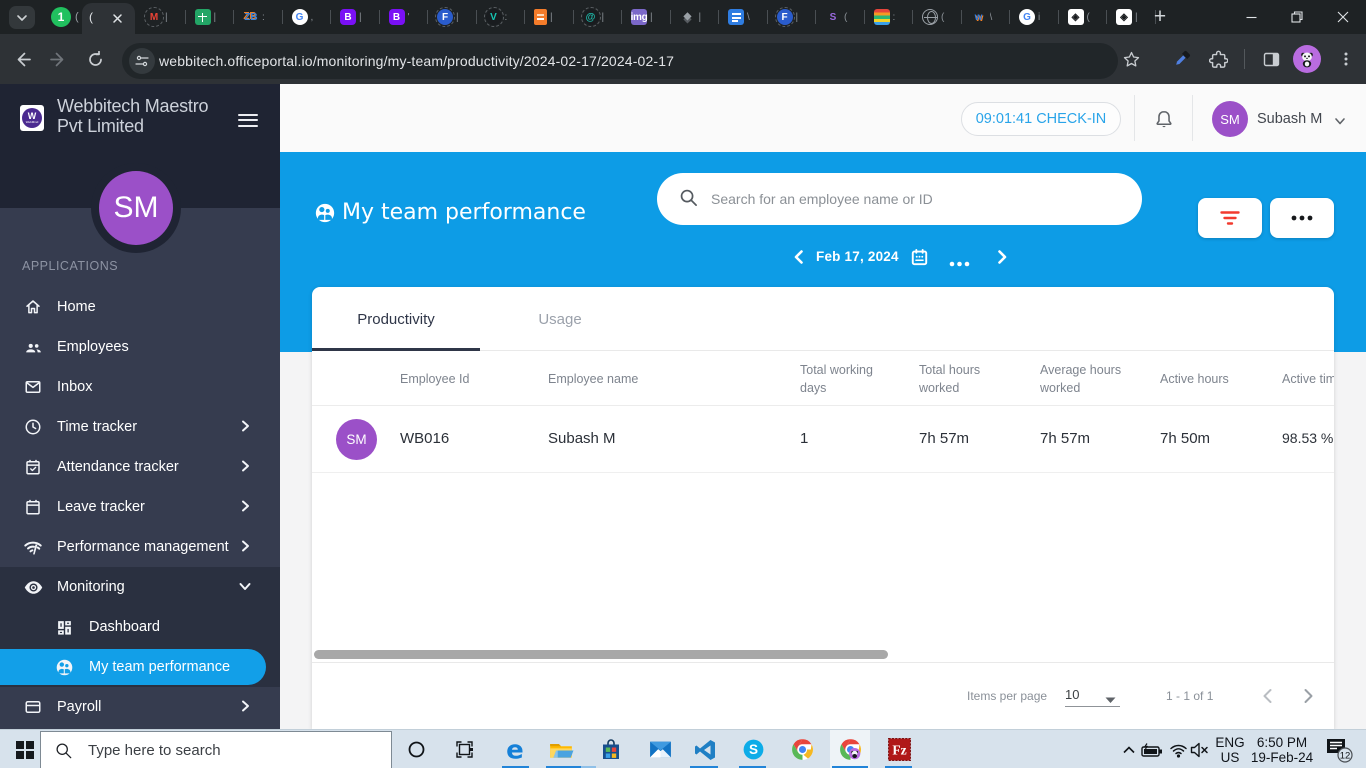 This screenshot has height=768, width=1366. I want to click on notification-bell-icon, so click(1164, 121).